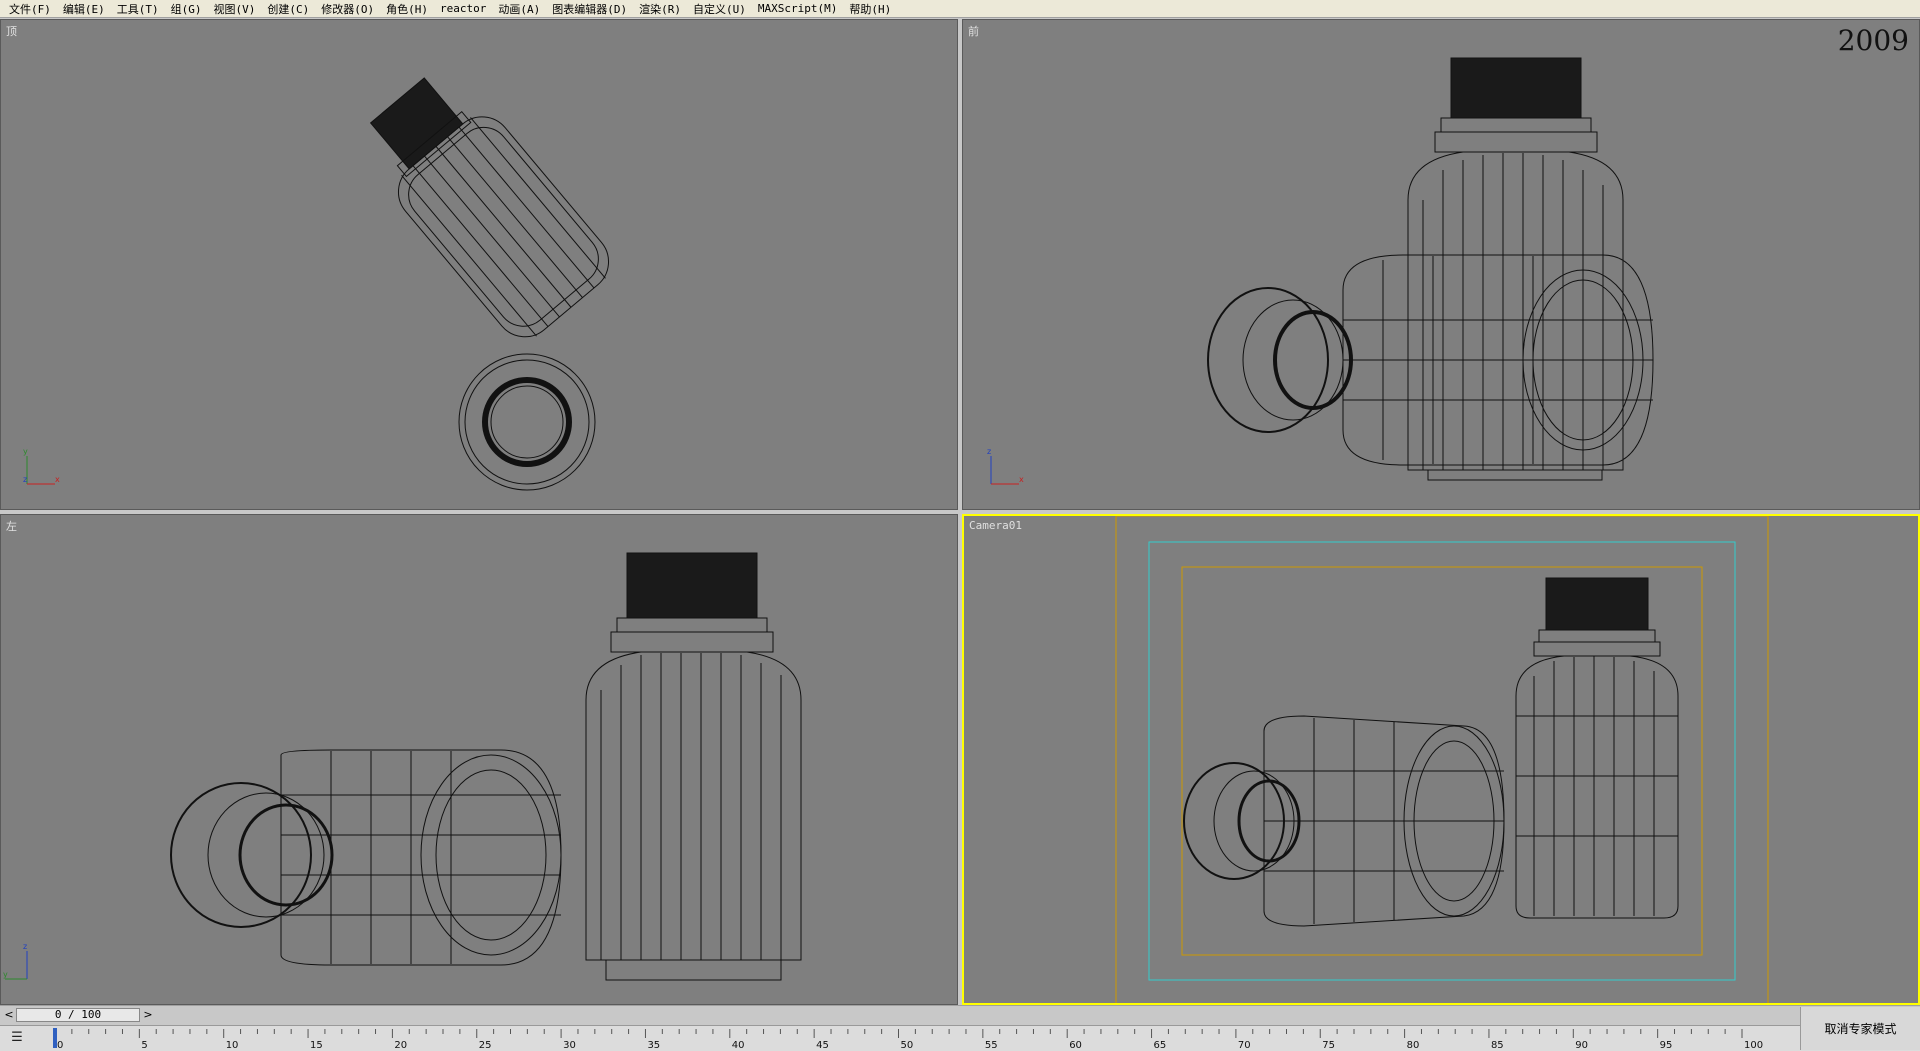  I want to click on top-view-wireframe: y x z, so click(316, 284).